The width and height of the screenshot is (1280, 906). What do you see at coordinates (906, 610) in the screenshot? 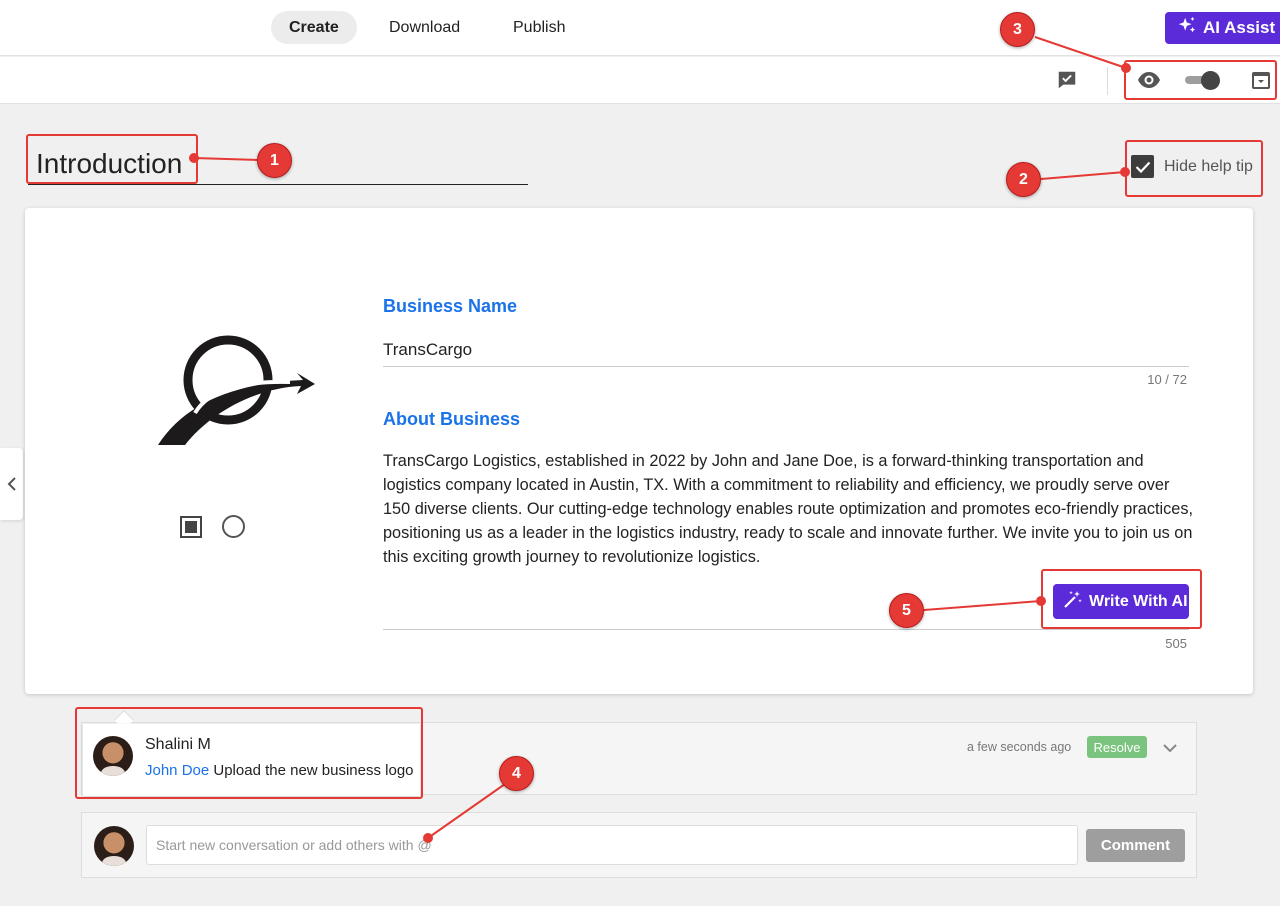
I see `annotation-badge-5: 5` at bounding box center [906, 610].